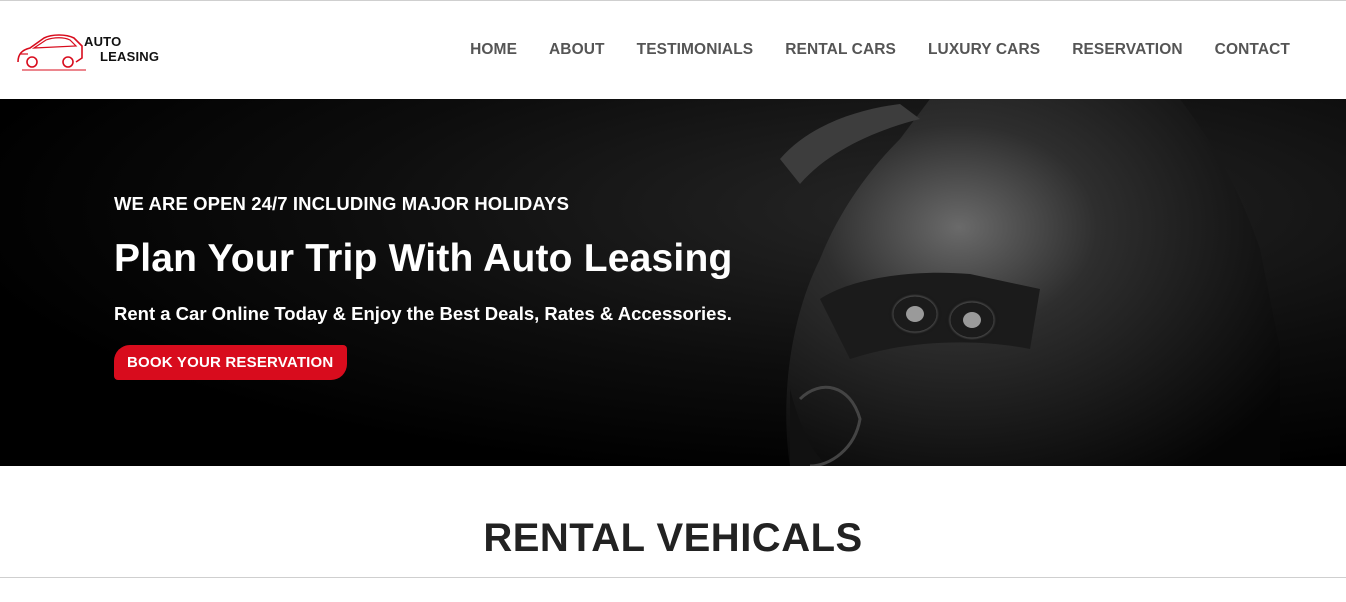 This screenshot has height=602, width=1346. What do you see at coordinates (103, 41) in the screenshot?
I see `brand-line-1: AUTO` at bounding box center [103, 41].